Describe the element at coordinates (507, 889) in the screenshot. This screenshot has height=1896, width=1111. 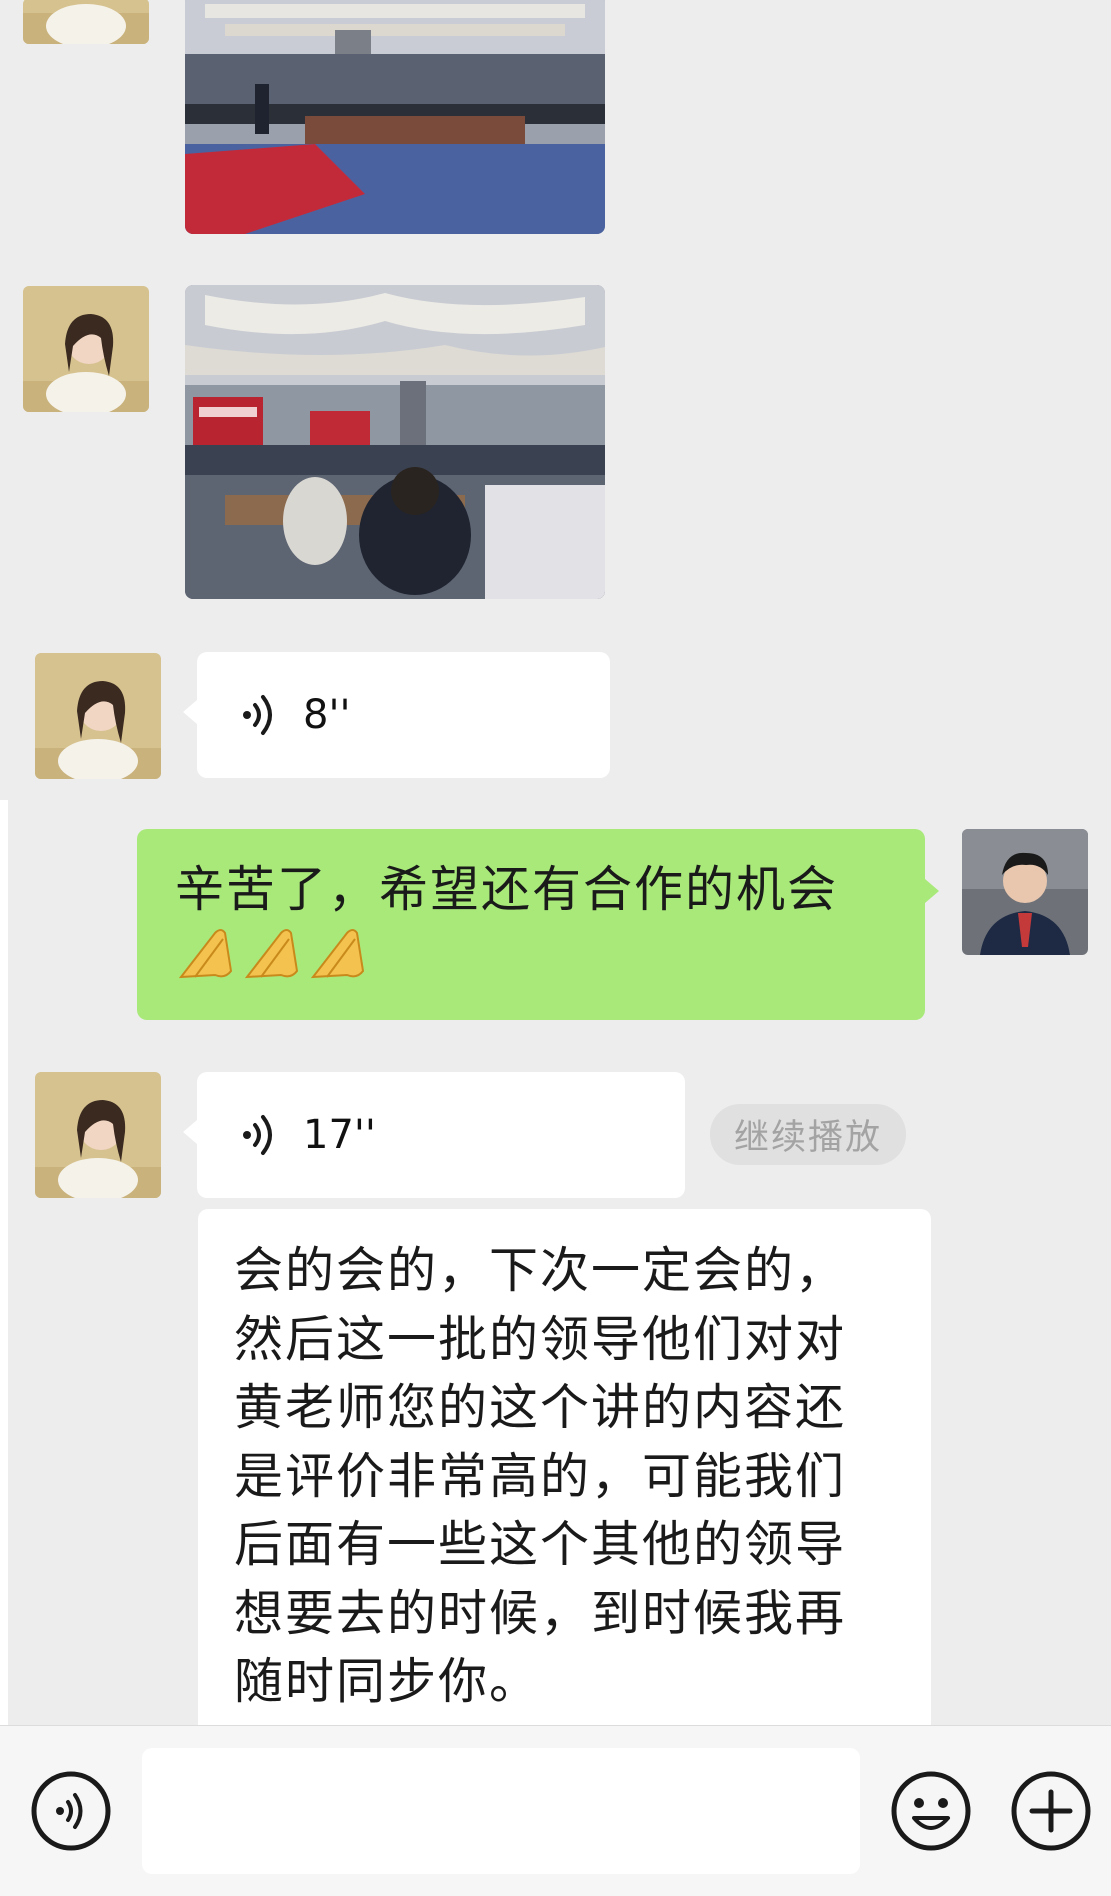
I see `outgoing-message-text: 辛苦了，希望还有合作的机会` at that location.